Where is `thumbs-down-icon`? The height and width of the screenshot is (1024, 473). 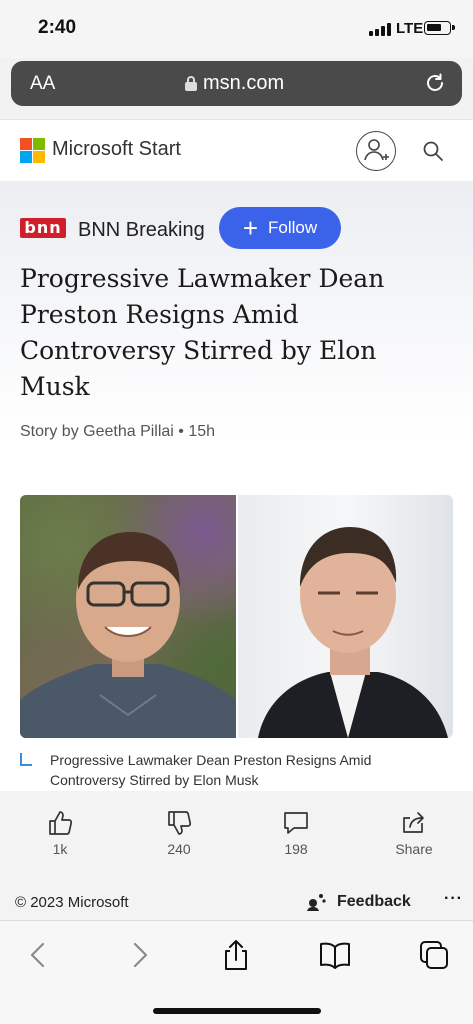
thumbs-down-icon is located at coordinates (180, 823).